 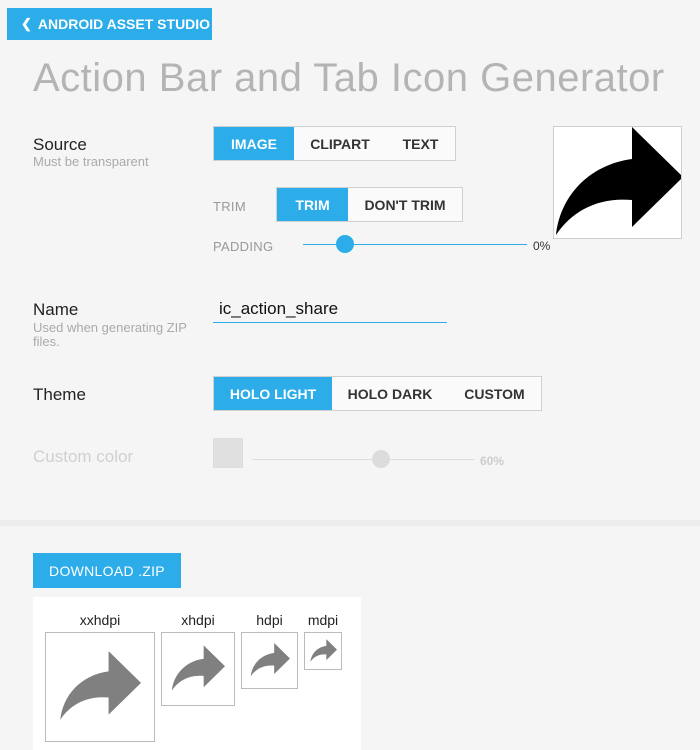 What do you see at coordinates (350, 523) in the screenshot?
I see `section-divider` at bounding box center [350, 523].